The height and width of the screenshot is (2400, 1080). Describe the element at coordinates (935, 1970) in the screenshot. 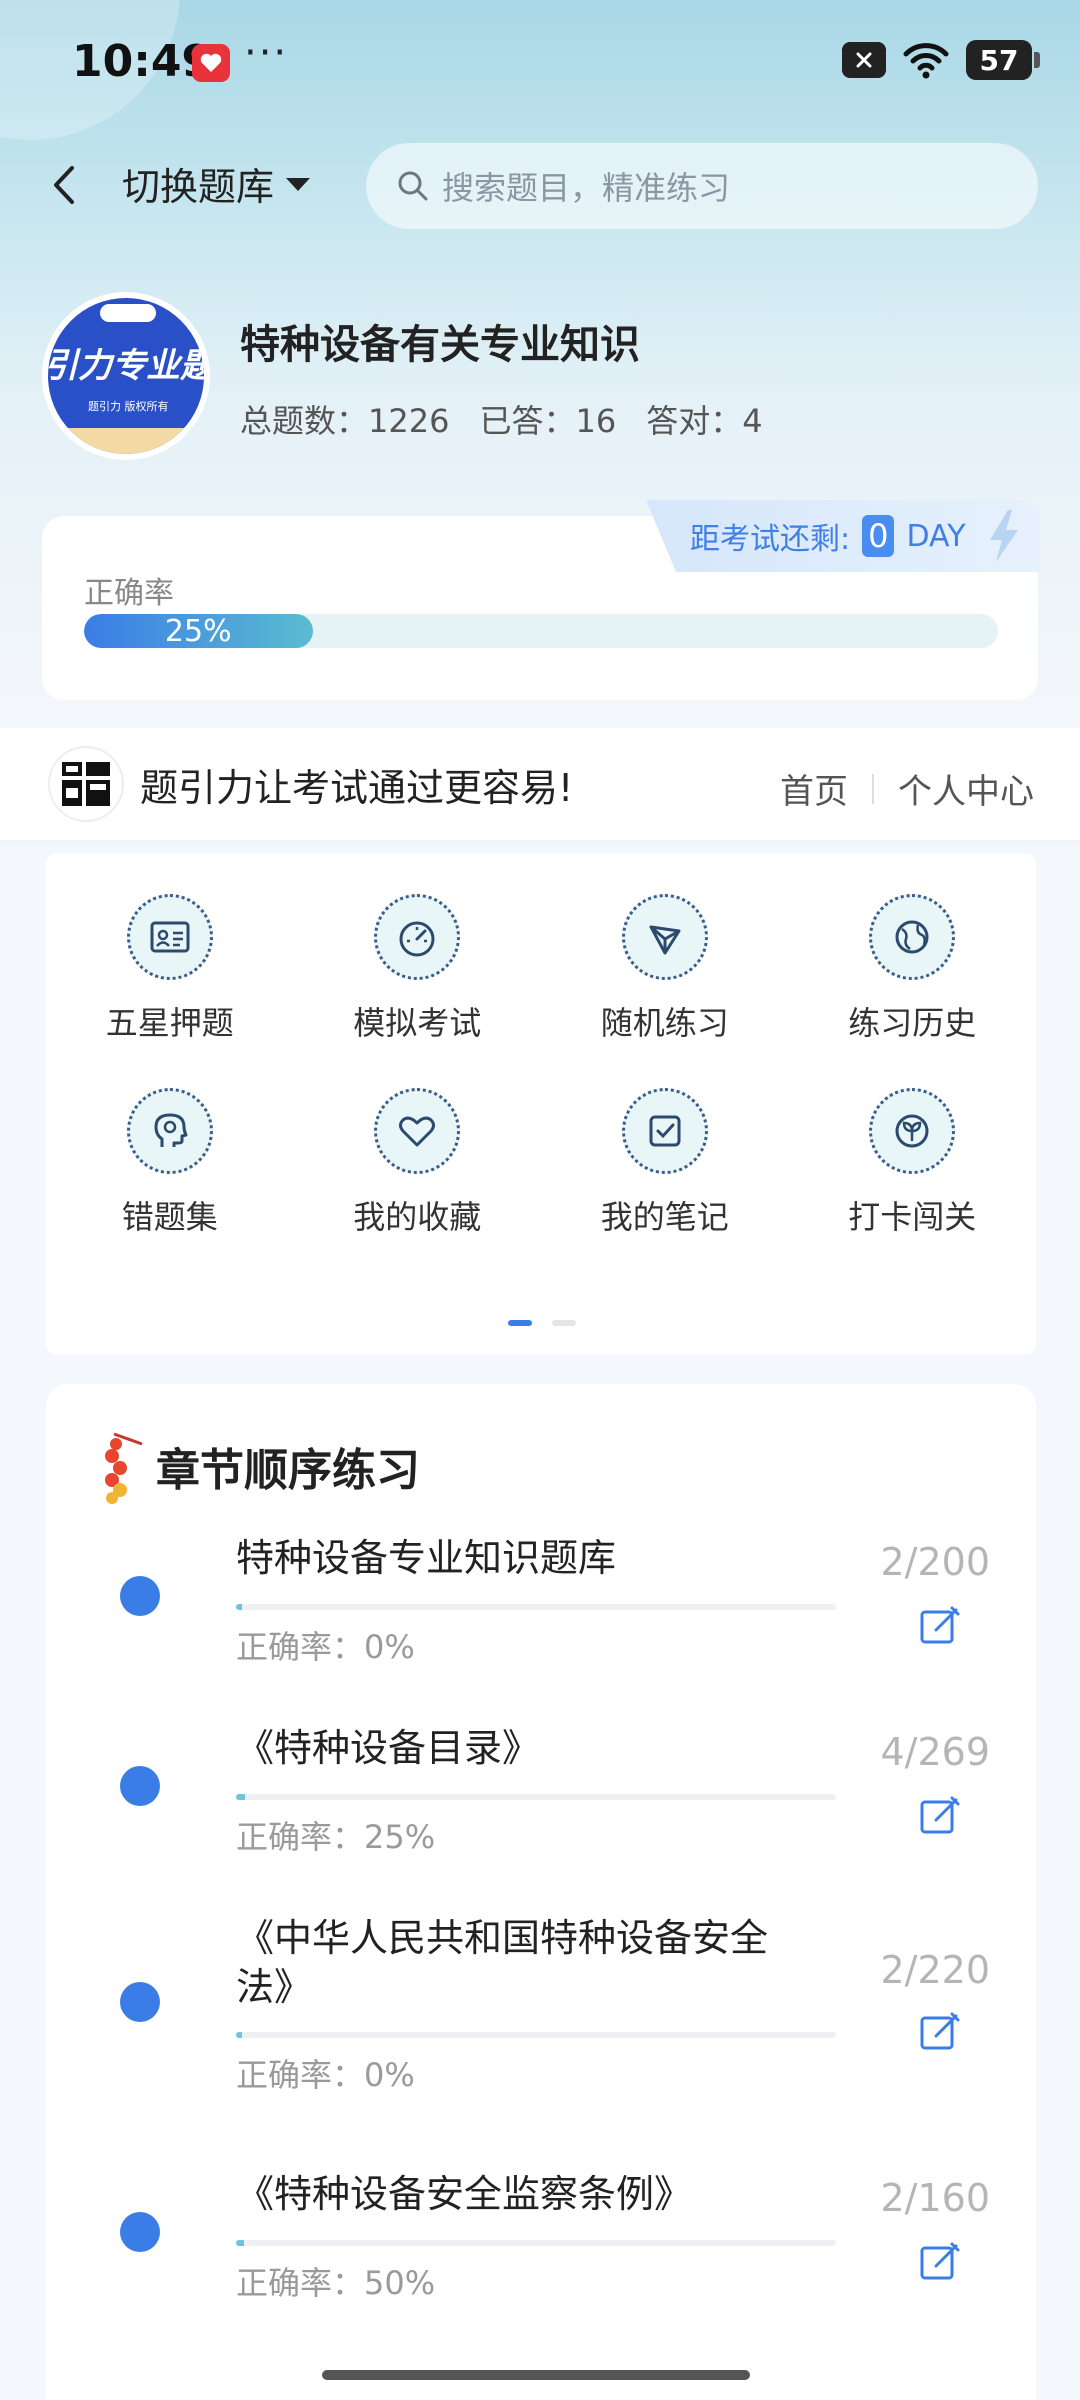

I see `chapter-count: 2/220` at that location.